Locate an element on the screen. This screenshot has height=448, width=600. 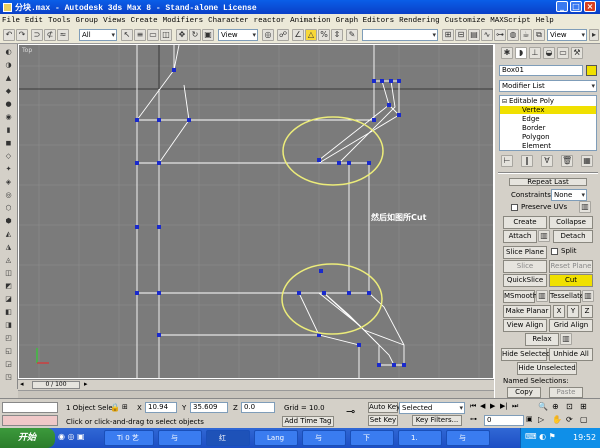
y-coordinate-field: 35.609 is located at coordinates (209, 407).